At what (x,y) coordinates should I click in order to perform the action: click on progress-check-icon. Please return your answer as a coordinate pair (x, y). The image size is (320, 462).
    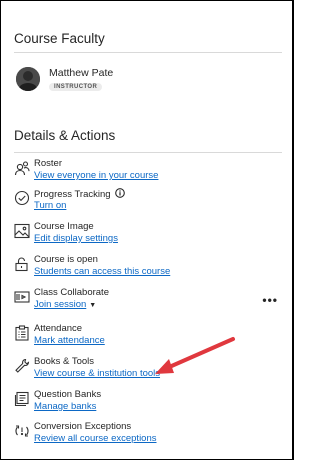
    Looking at the image, I should click on (22, 198).